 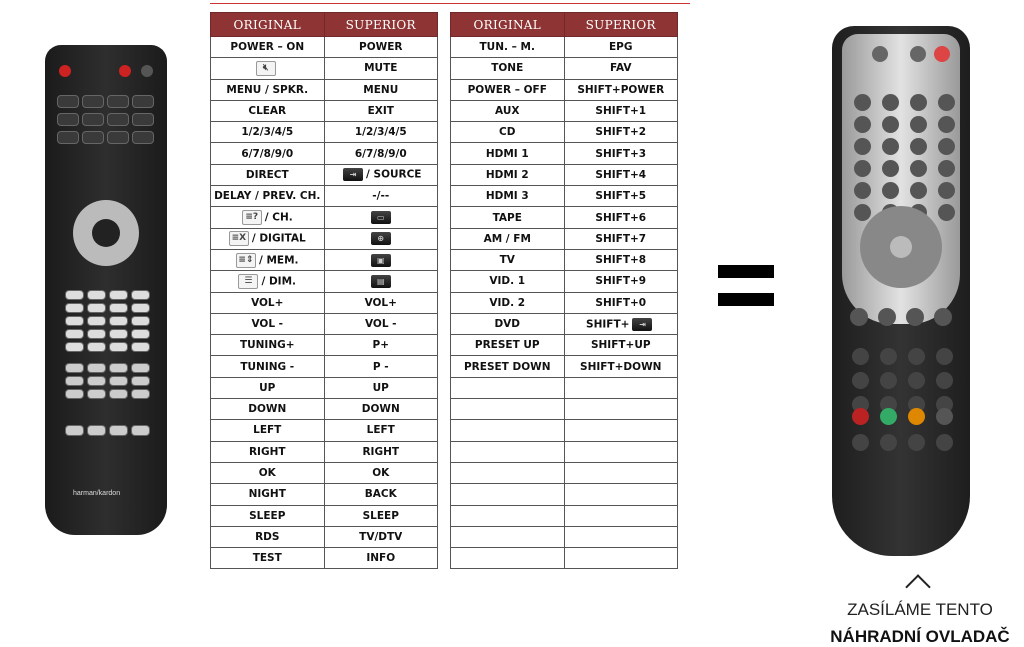 I want to click on superior-cell: SHIFT+0, so click(x=620, y=302).